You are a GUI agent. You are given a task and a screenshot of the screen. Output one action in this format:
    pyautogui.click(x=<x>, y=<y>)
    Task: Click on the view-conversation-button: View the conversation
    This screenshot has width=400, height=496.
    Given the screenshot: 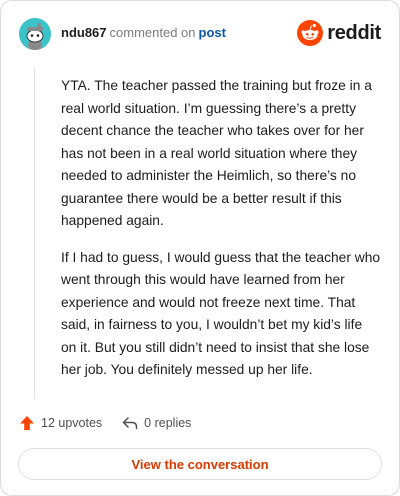 What is the action you would take?
    pyautogui.click(x=200, y=464)
    